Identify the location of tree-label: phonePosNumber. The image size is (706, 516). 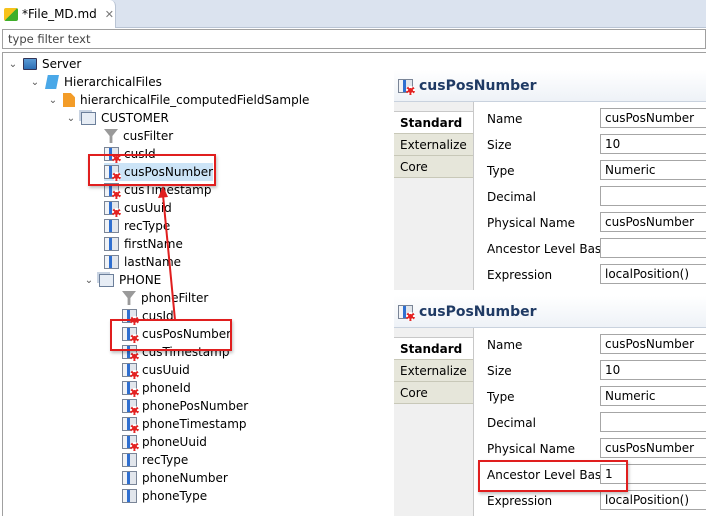
(195, 406).